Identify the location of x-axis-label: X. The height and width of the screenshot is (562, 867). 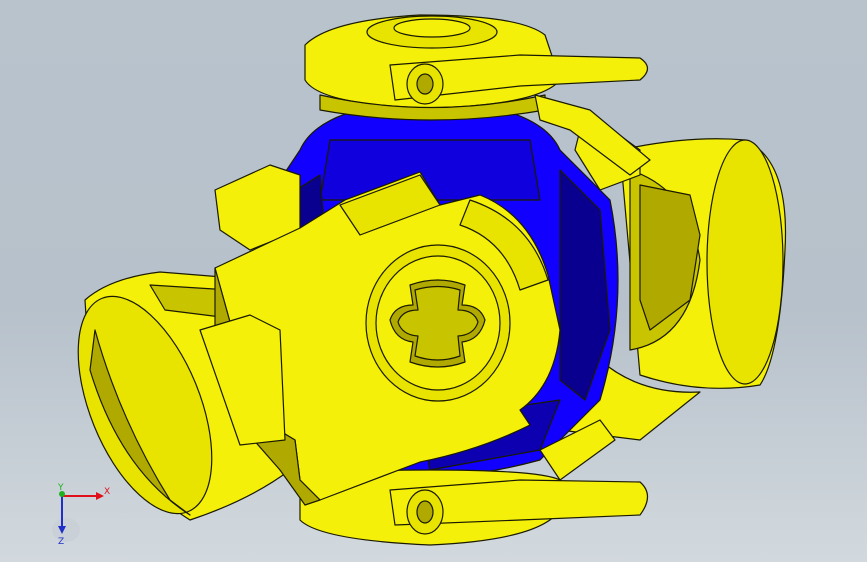
(107, 492).